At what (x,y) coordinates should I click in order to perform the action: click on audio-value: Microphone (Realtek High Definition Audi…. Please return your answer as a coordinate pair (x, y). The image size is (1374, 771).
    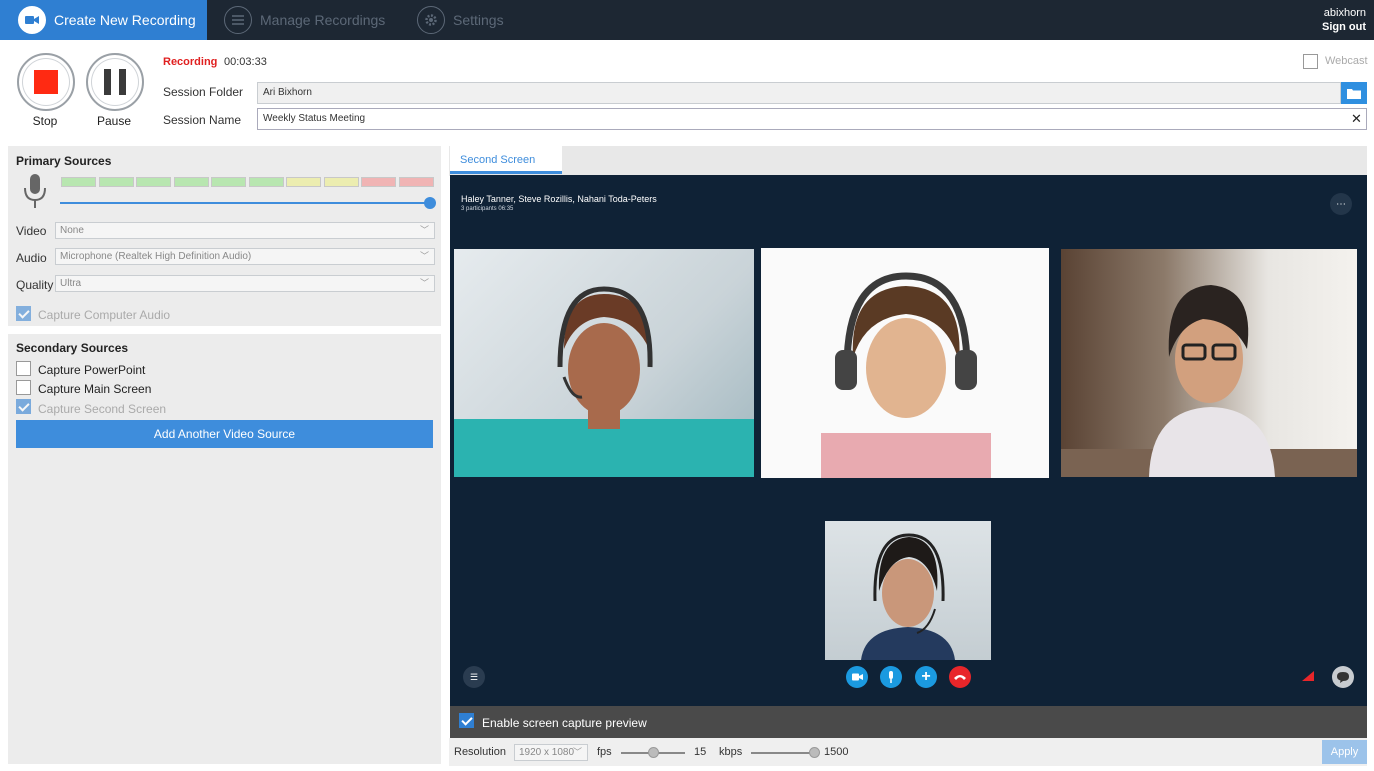
    Looking at the image, I should click on (156, 256).